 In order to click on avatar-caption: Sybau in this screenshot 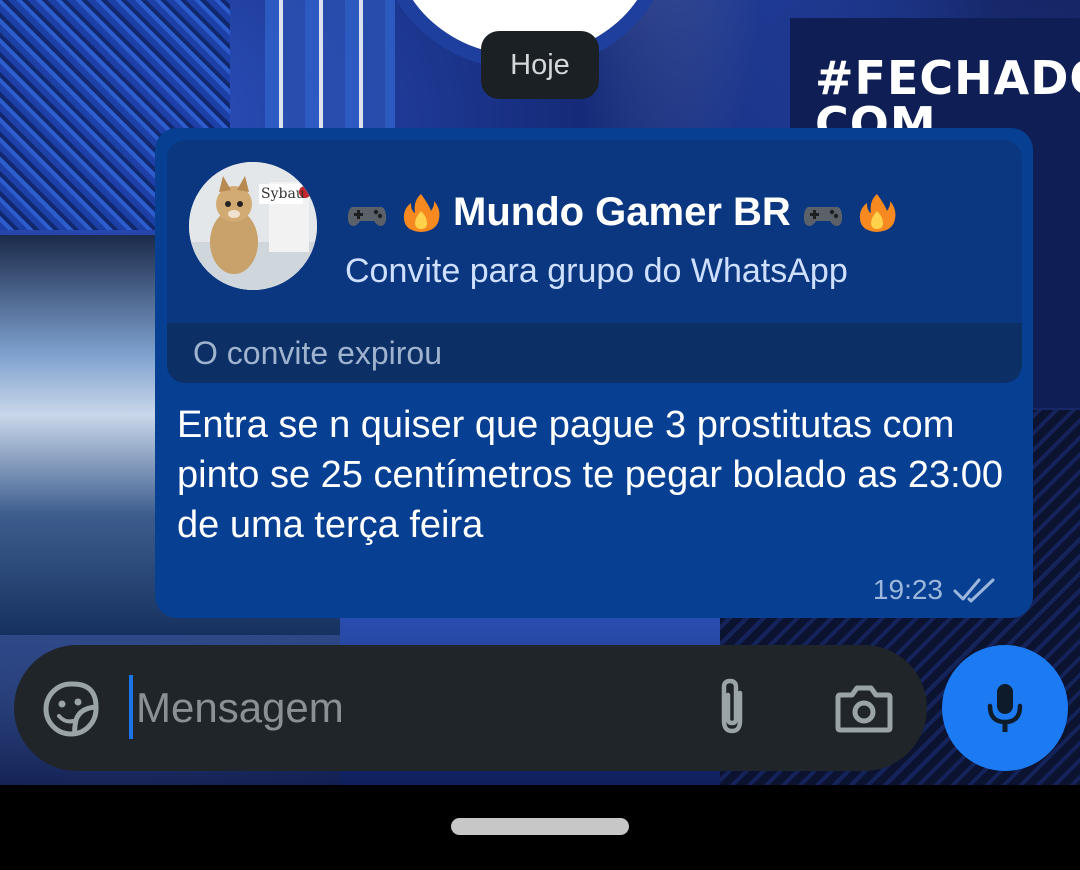, I will do `click(283, 194)`.